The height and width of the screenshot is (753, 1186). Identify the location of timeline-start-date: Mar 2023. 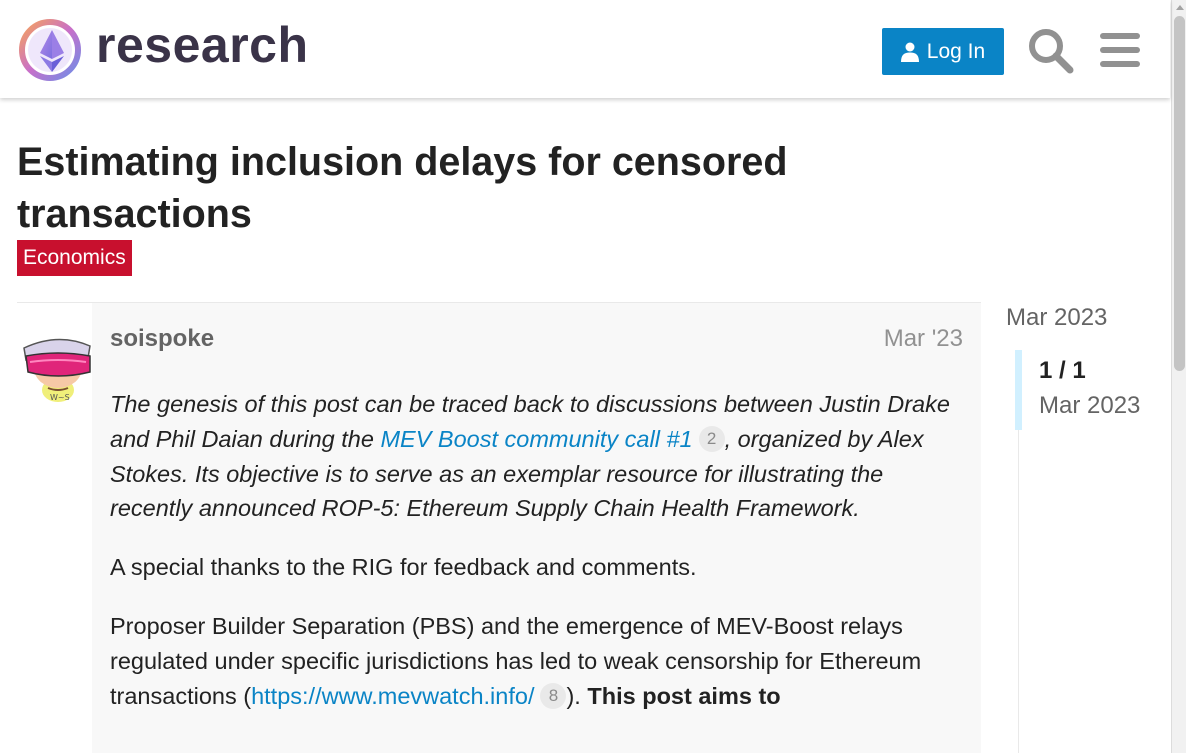
(1056, 318).